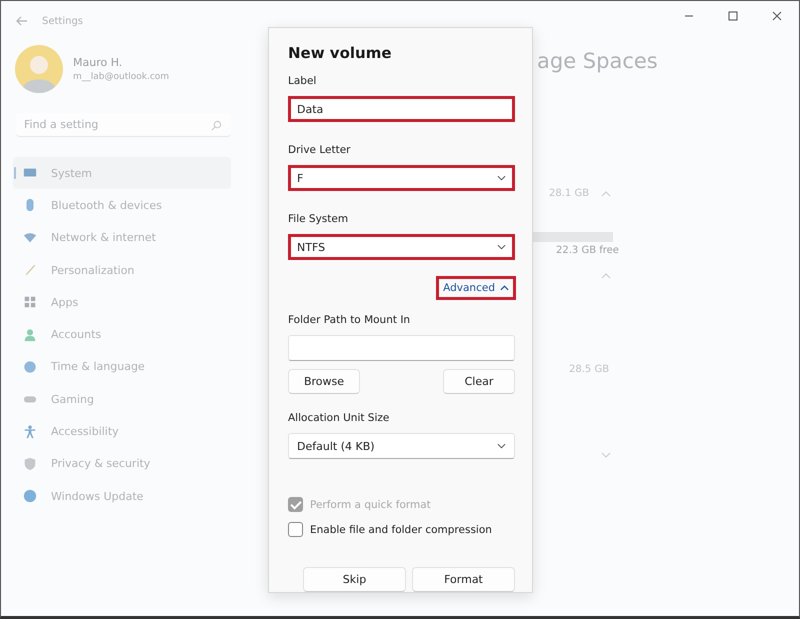 The width and height of the screenshot is (800, 619). What do you see at coordinates (401, 530) in the screenshot?
I see `checkbox-label: Enable file and folder compression` at bounding box center [401, 530].